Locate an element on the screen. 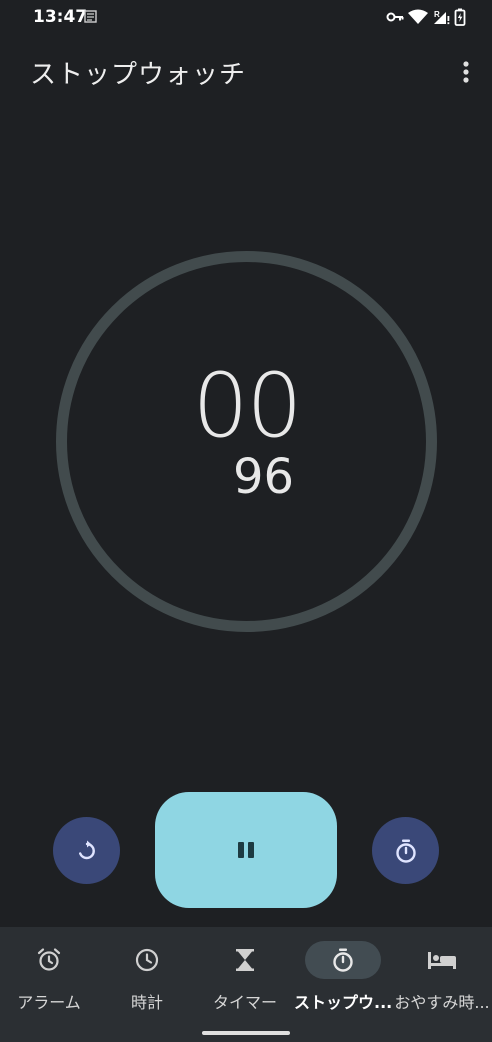 This screenshot has height=1042, width=492. reset-icon is located at coordinates (86, 849).